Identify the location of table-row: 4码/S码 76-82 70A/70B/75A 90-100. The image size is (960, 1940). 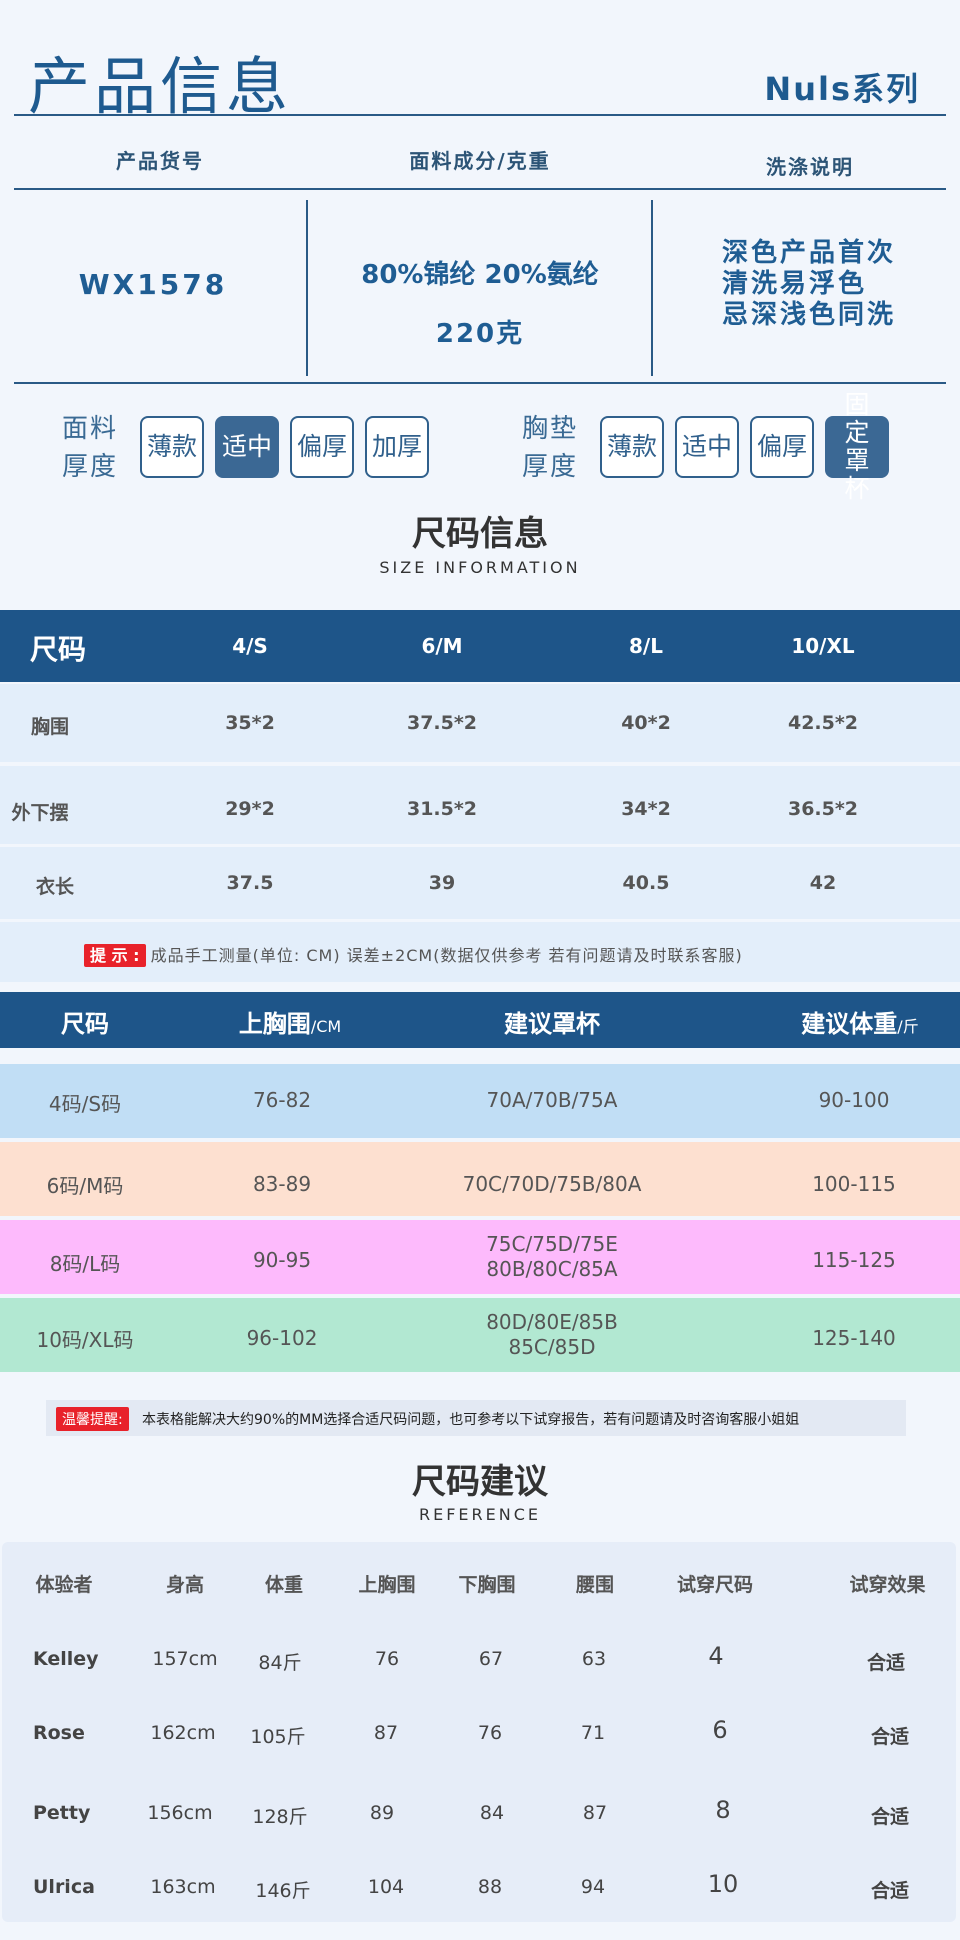
(480, 1101).